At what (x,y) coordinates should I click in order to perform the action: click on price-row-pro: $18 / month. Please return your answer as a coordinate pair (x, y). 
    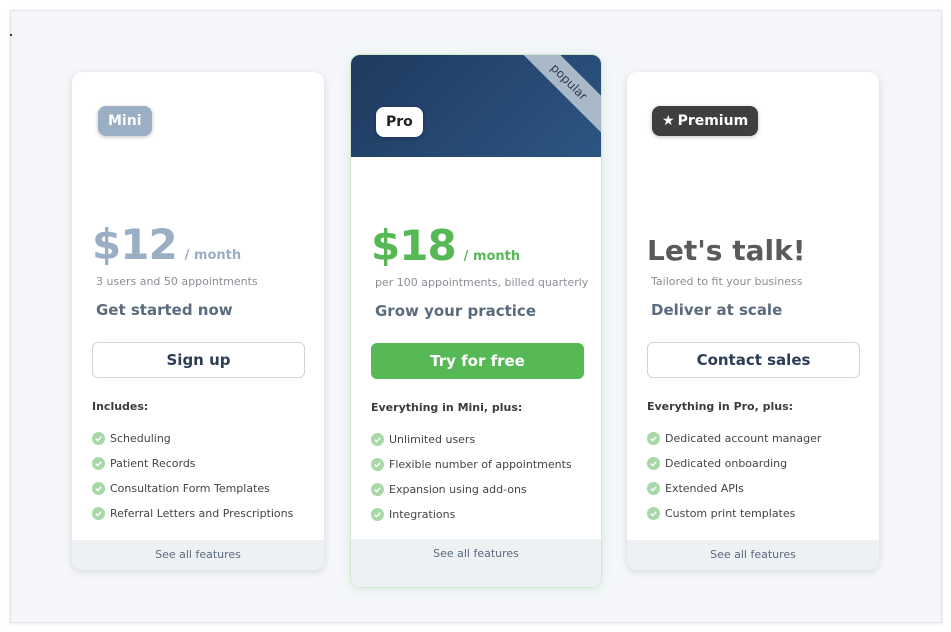
    Looking at the image, I should click on (445, 245).